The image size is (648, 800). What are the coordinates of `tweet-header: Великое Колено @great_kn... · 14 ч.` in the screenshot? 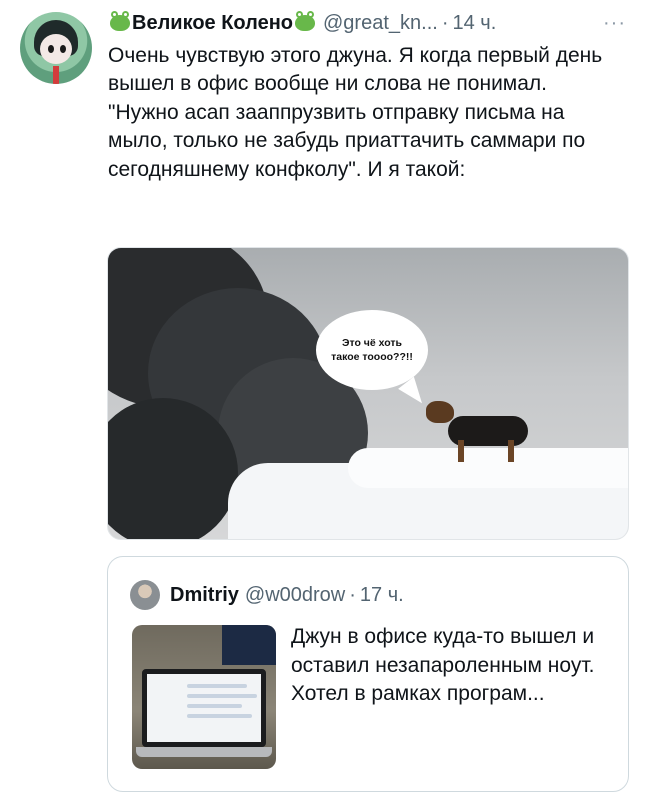 It's located at (302, 23).